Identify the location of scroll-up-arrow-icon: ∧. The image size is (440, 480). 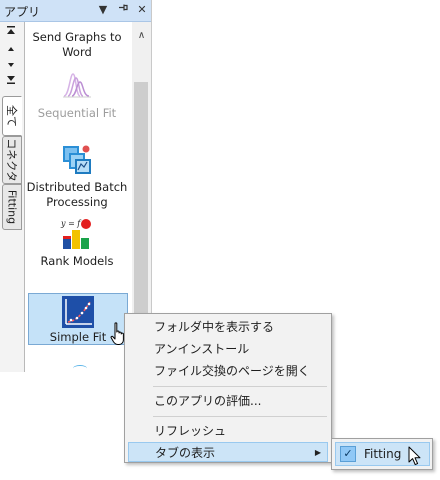
(141, 36).